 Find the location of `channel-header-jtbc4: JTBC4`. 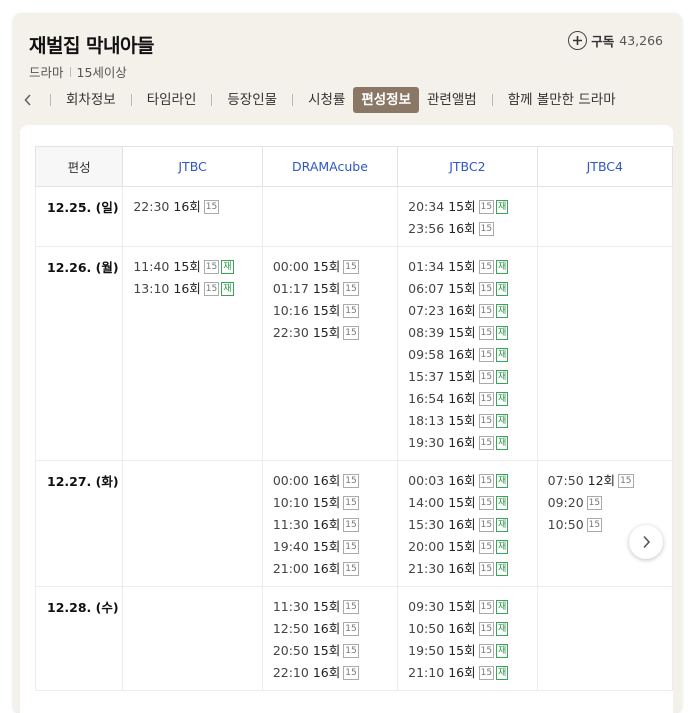

channel-header-jtbc4: JTBC4 is located at coordinates (604, 166).